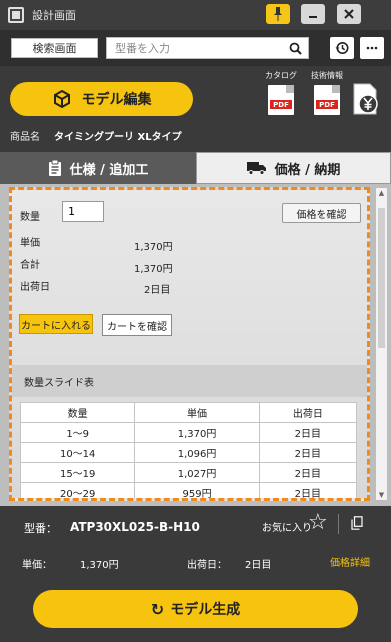 This screenshot has height=642, width=391. I want to click on divider, so click(338, 524).